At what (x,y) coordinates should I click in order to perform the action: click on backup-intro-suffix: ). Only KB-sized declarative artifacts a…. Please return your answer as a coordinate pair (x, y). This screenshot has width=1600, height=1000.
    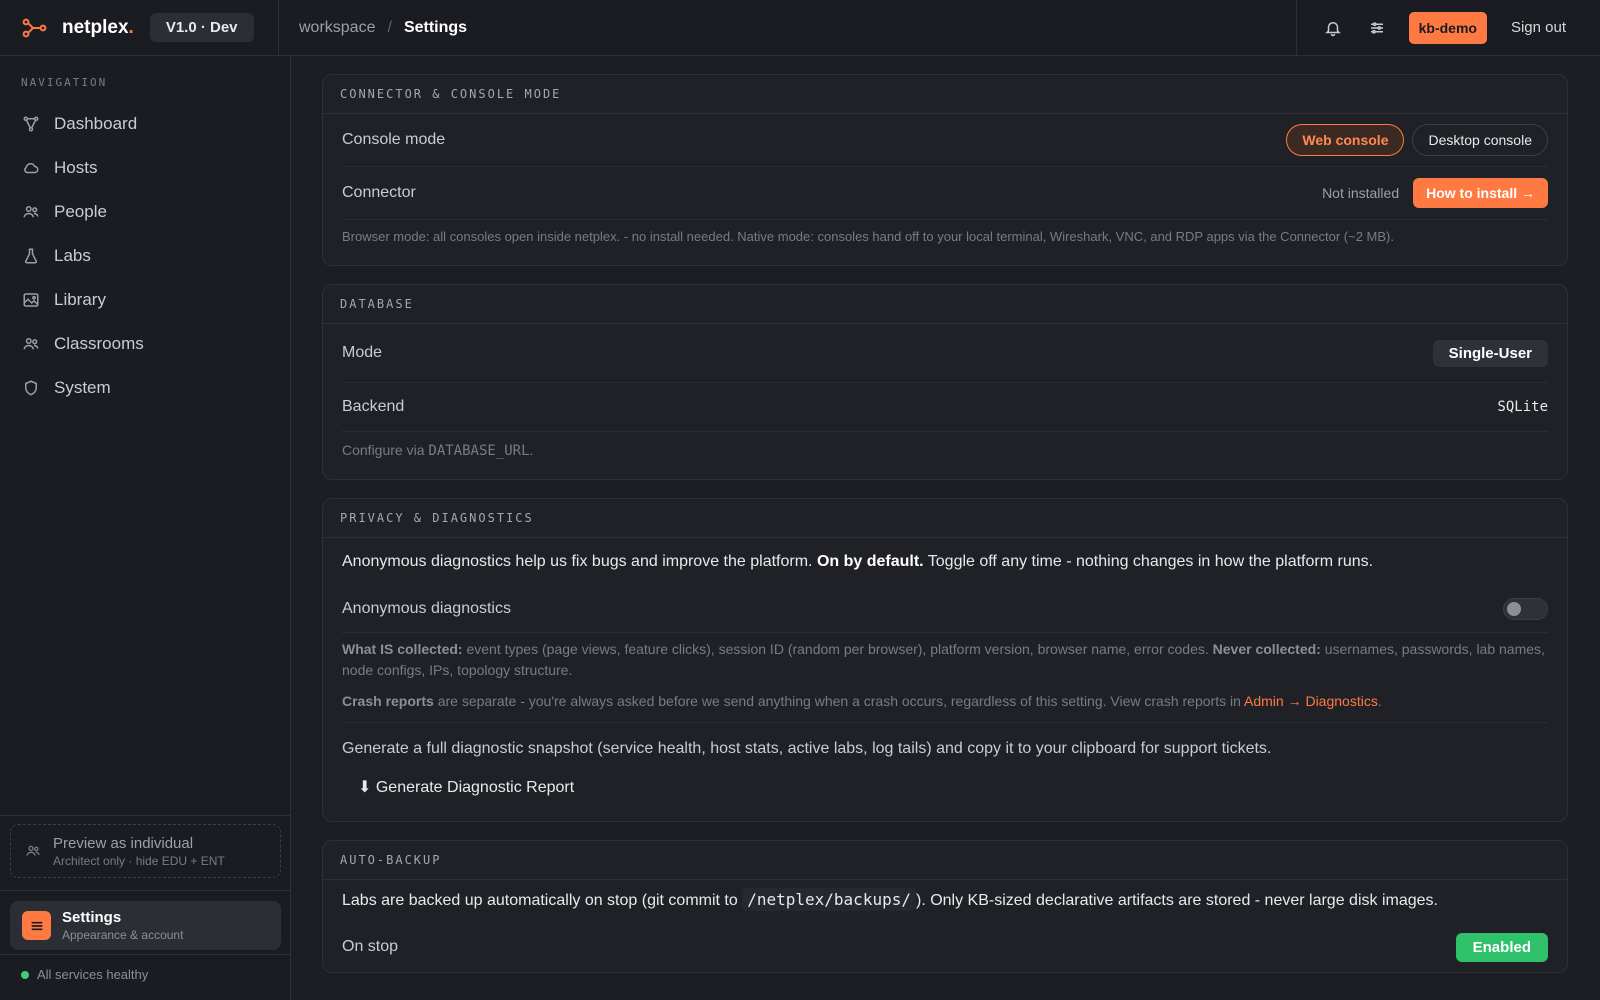
    Looking at the image, I should click on (1176, 900).